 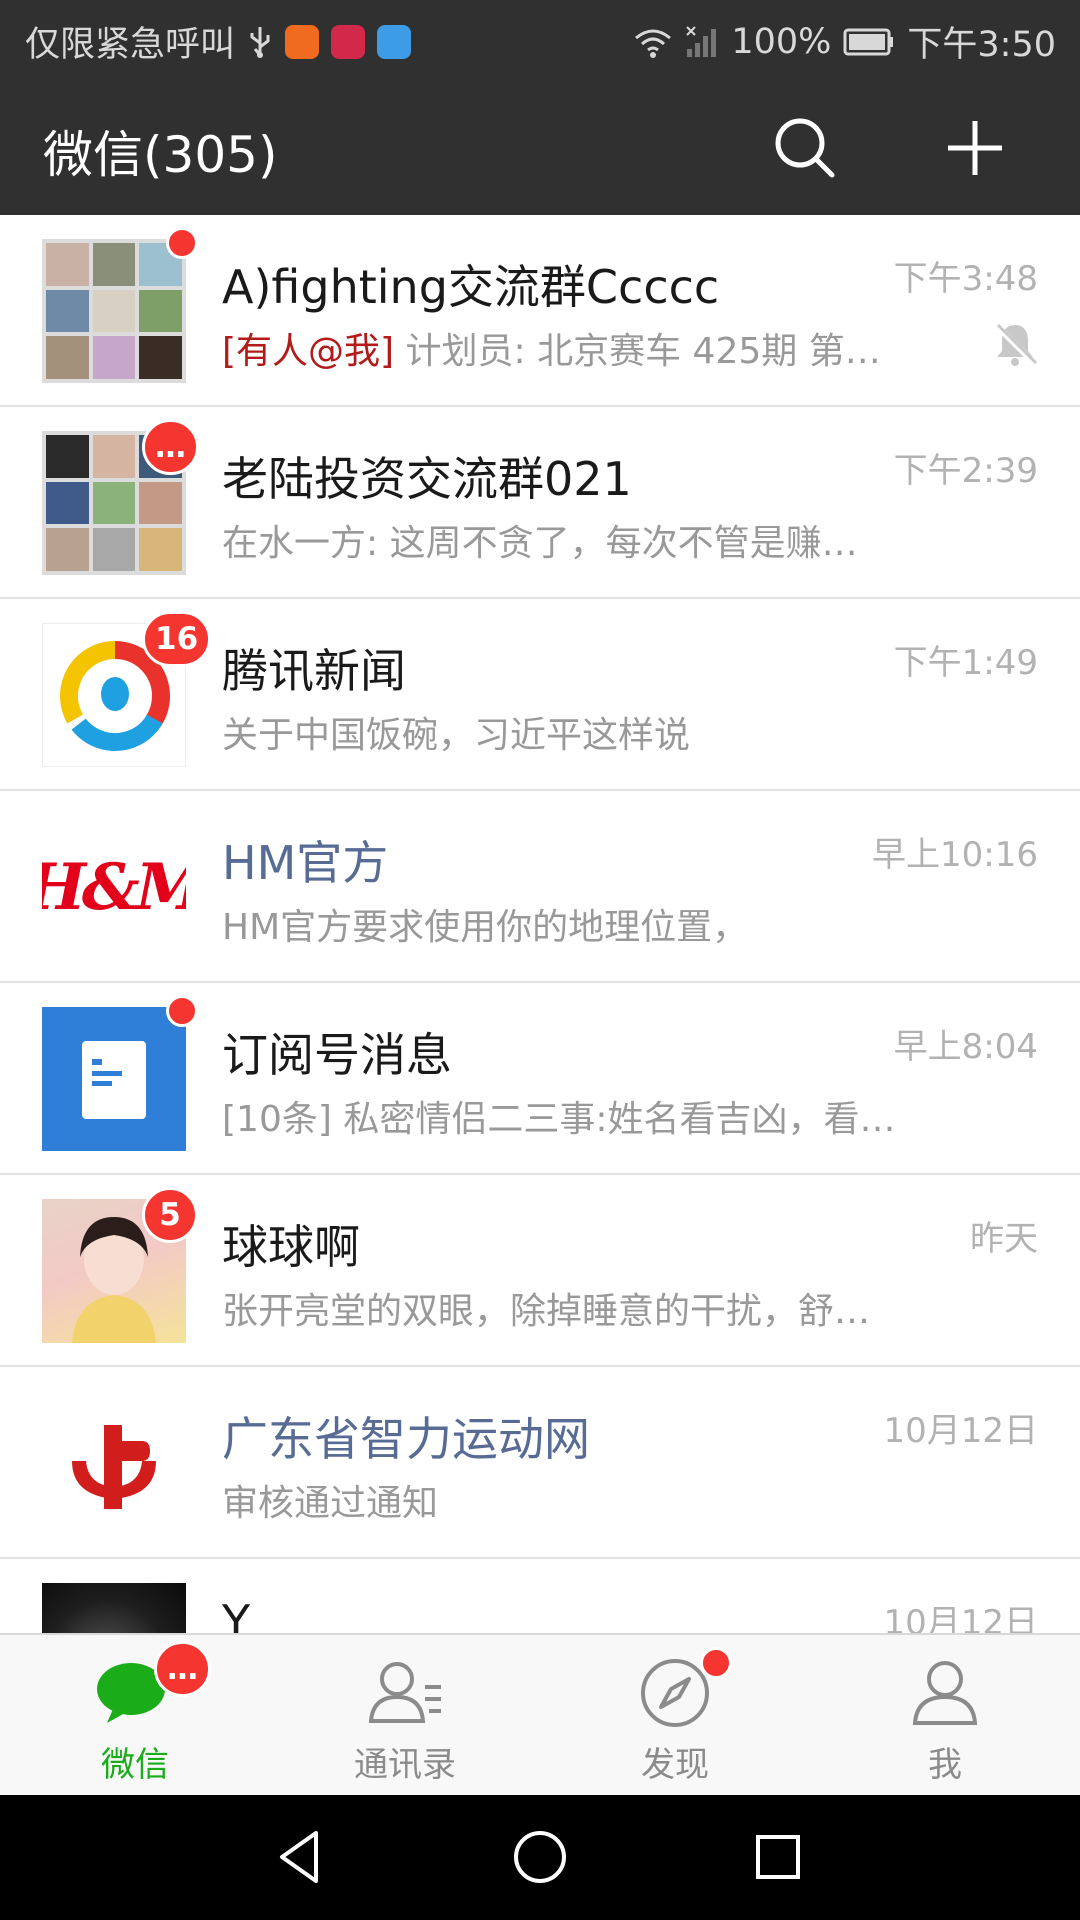 What do you see at coordinates (302, 1857) in the screenshot?
I see `back-icon` at bounding box center [302, 1857].